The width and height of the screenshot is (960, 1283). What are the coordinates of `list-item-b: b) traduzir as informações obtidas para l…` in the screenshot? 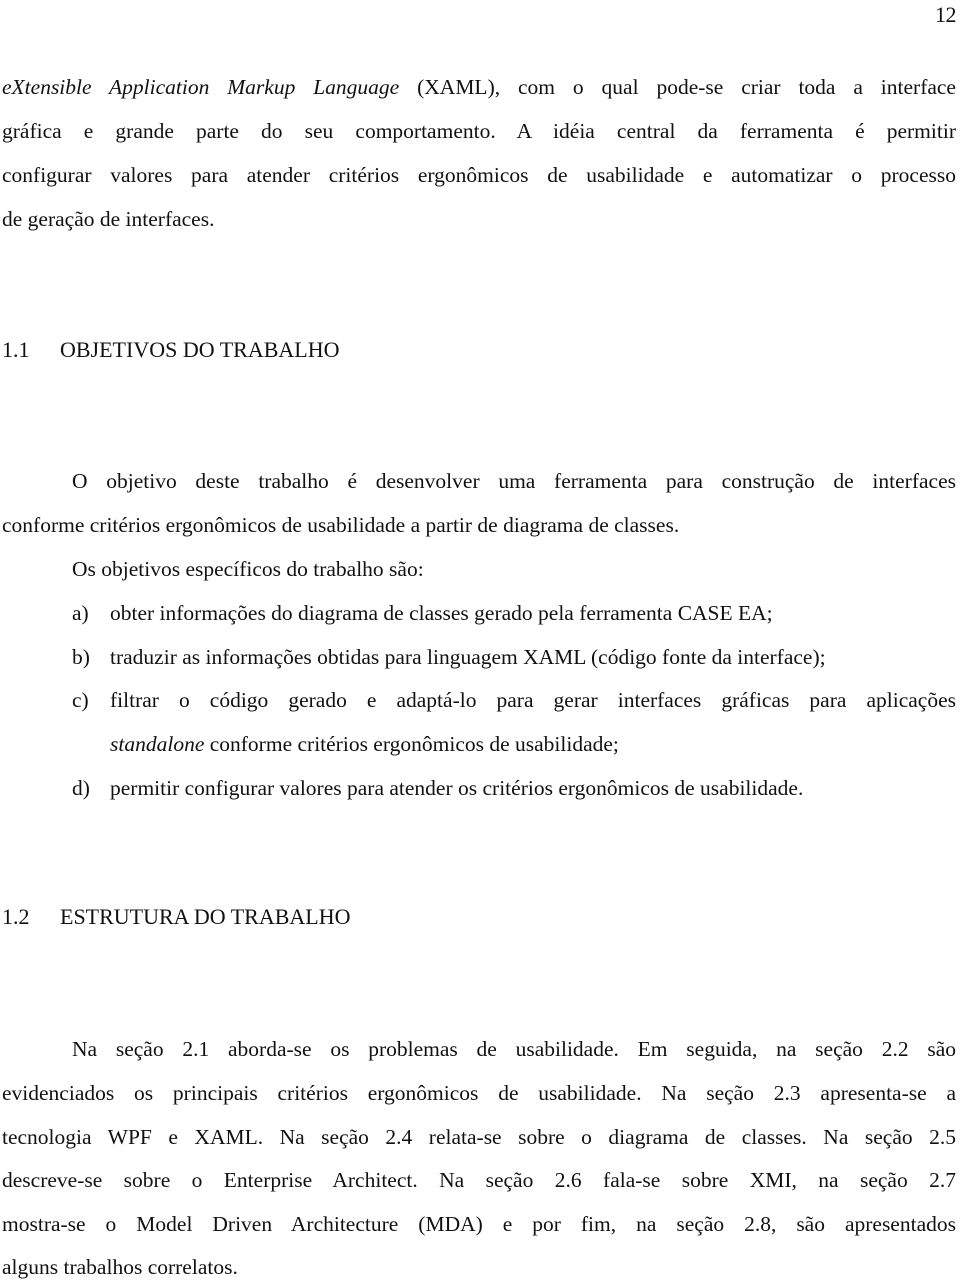 It's located at (449, 657).